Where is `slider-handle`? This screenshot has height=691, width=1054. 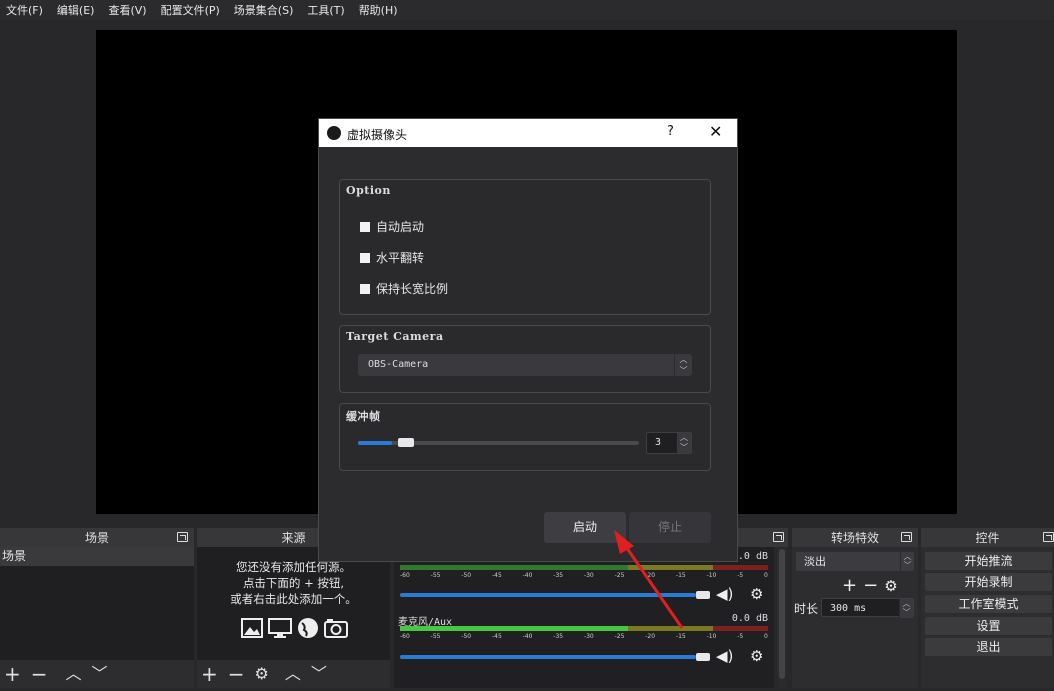
slider-handle is located at coordinates (406, 442).